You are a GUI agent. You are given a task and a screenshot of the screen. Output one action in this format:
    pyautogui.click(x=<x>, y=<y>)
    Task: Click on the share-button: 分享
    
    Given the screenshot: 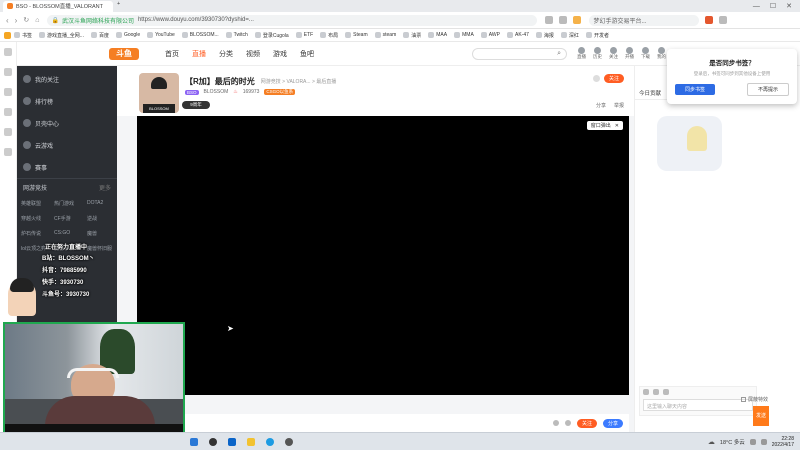 What is the action you would take?
    pyautogui.click(x=601, y=105)
    